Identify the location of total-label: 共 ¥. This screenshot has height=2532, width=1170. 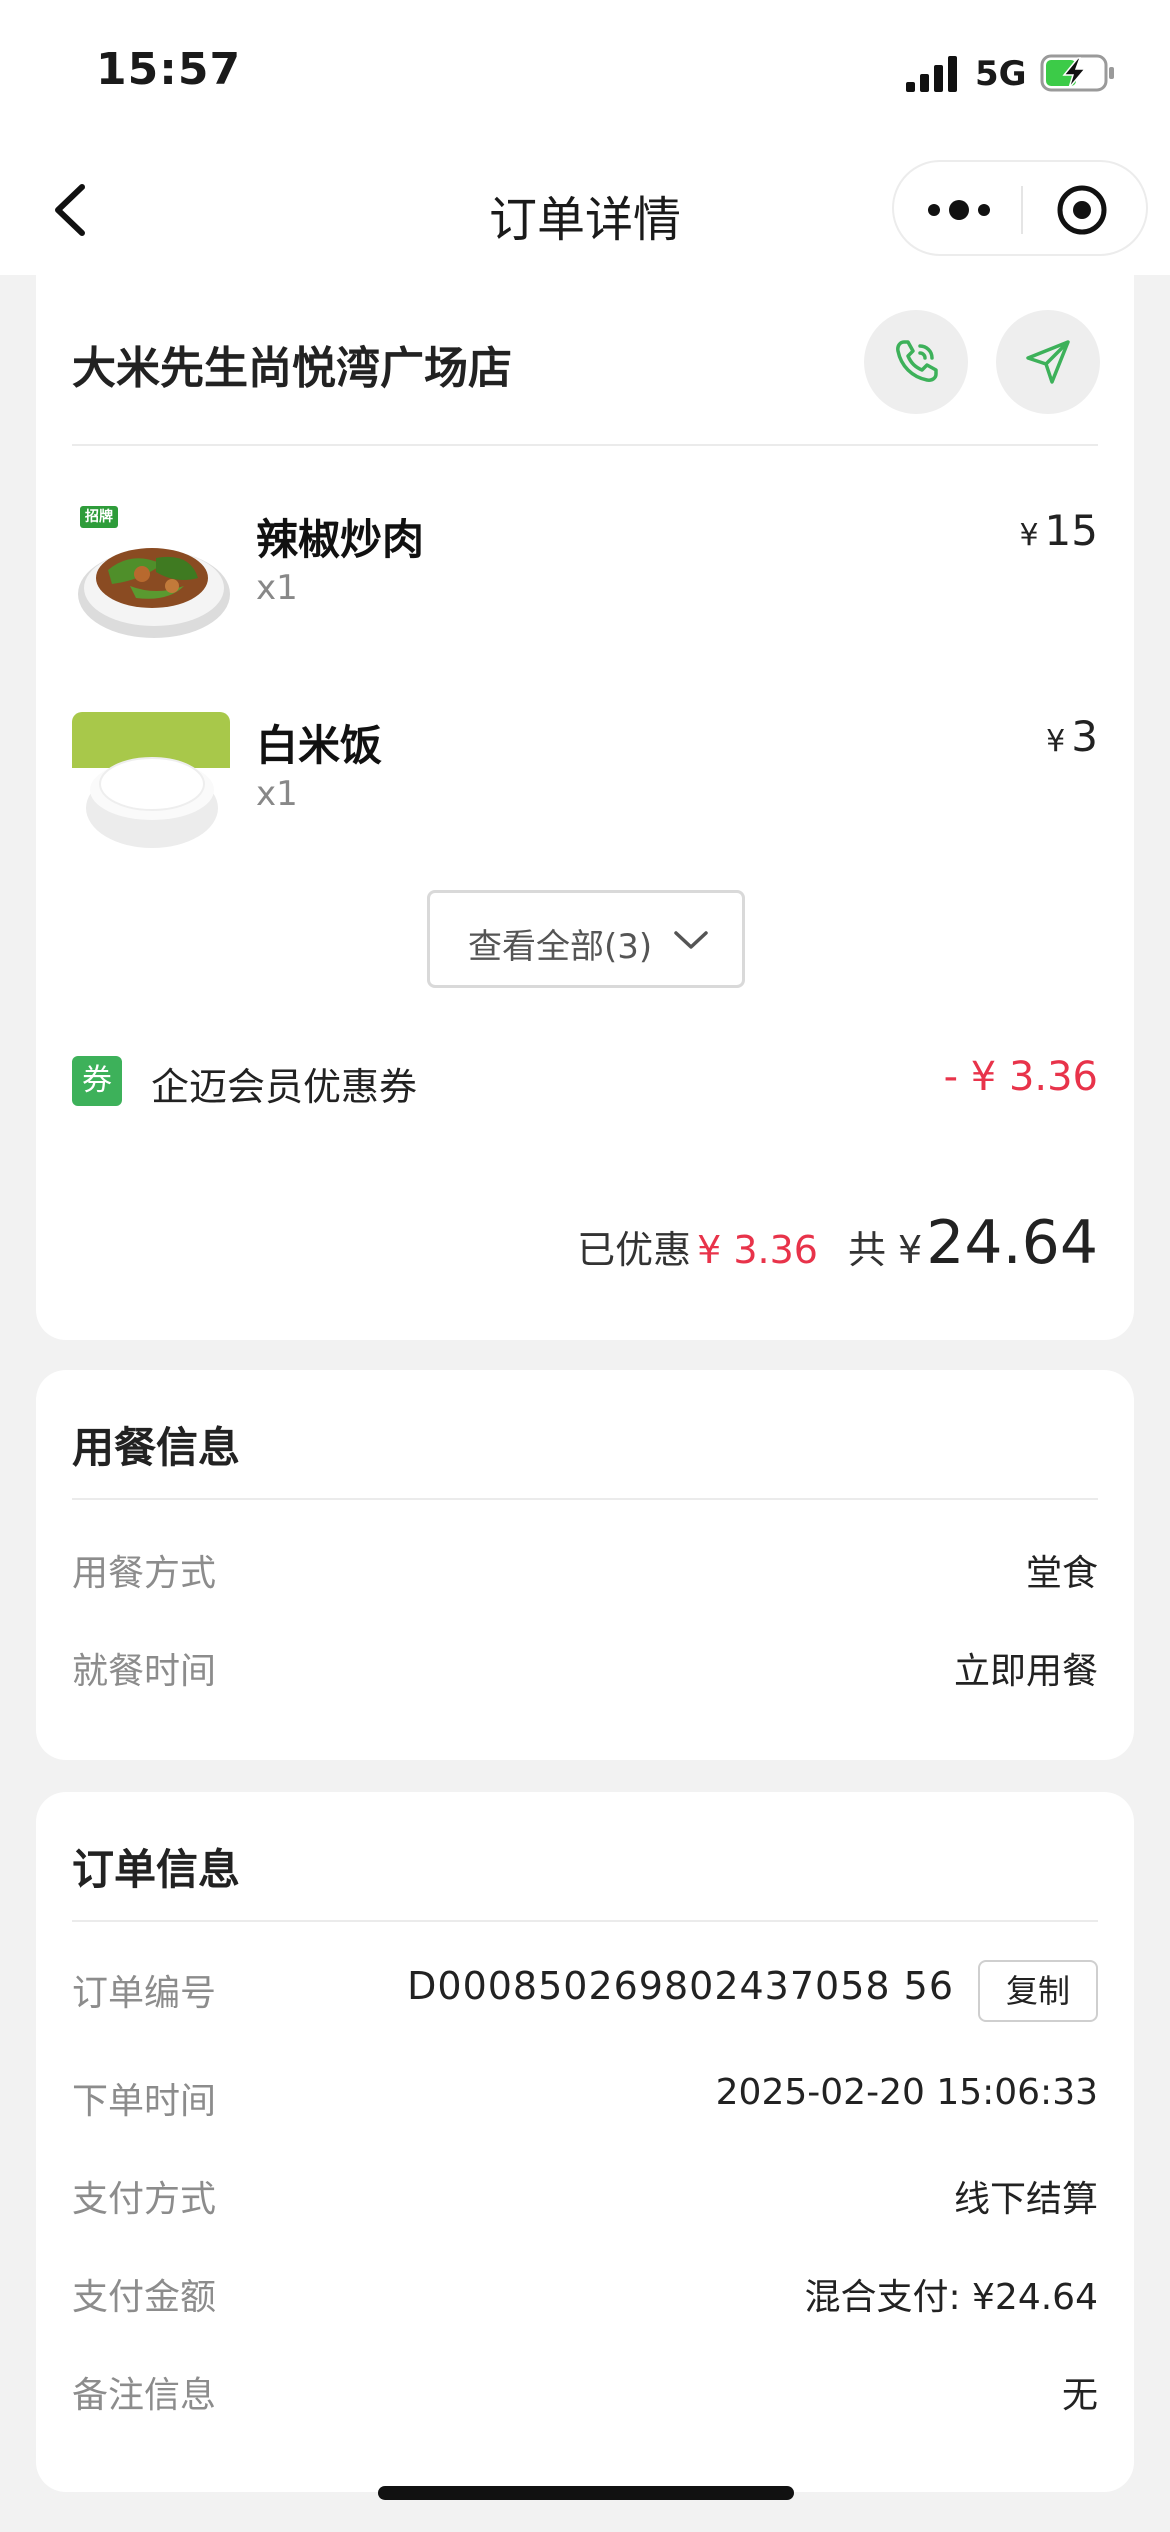
(885, 1250).